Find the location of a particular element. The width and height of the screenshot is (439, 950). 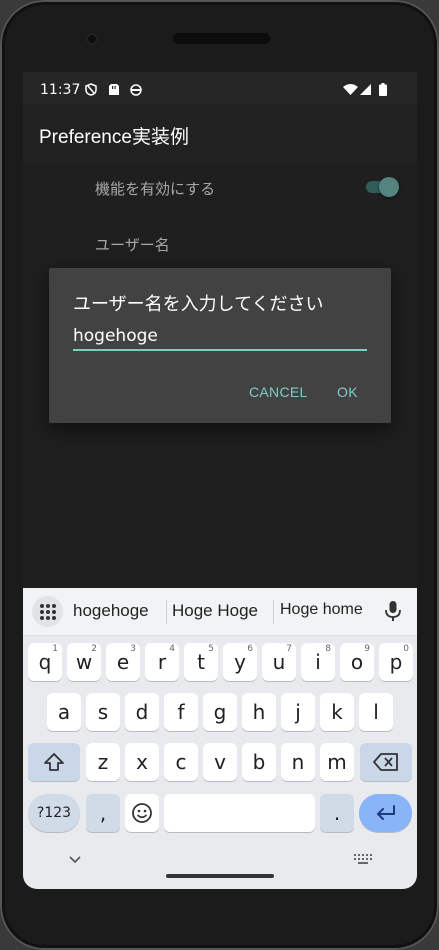

key-label: u is located at coordinates (279, 662).